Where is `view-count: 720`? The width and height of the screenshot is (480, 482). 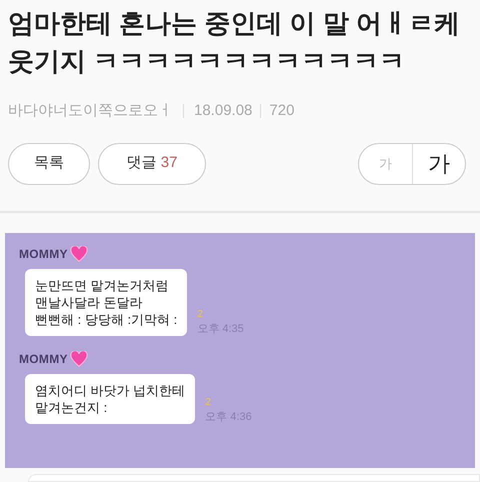
view-count: 720 is located at coordinates (281, 111).